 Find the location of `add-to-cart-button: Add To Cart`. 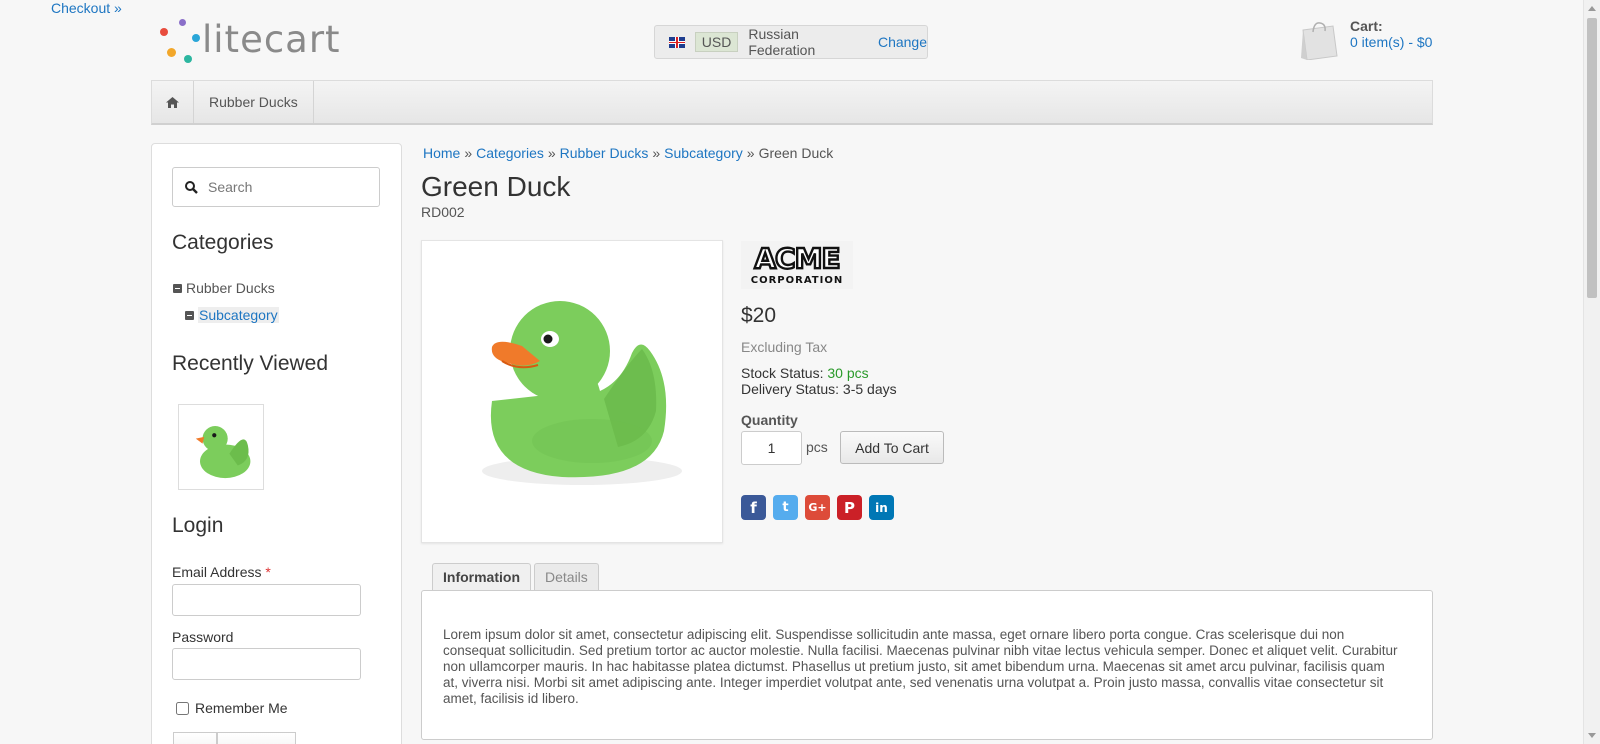

add-to-cart-button: Add To Cart is located at coordinates (892, 447).